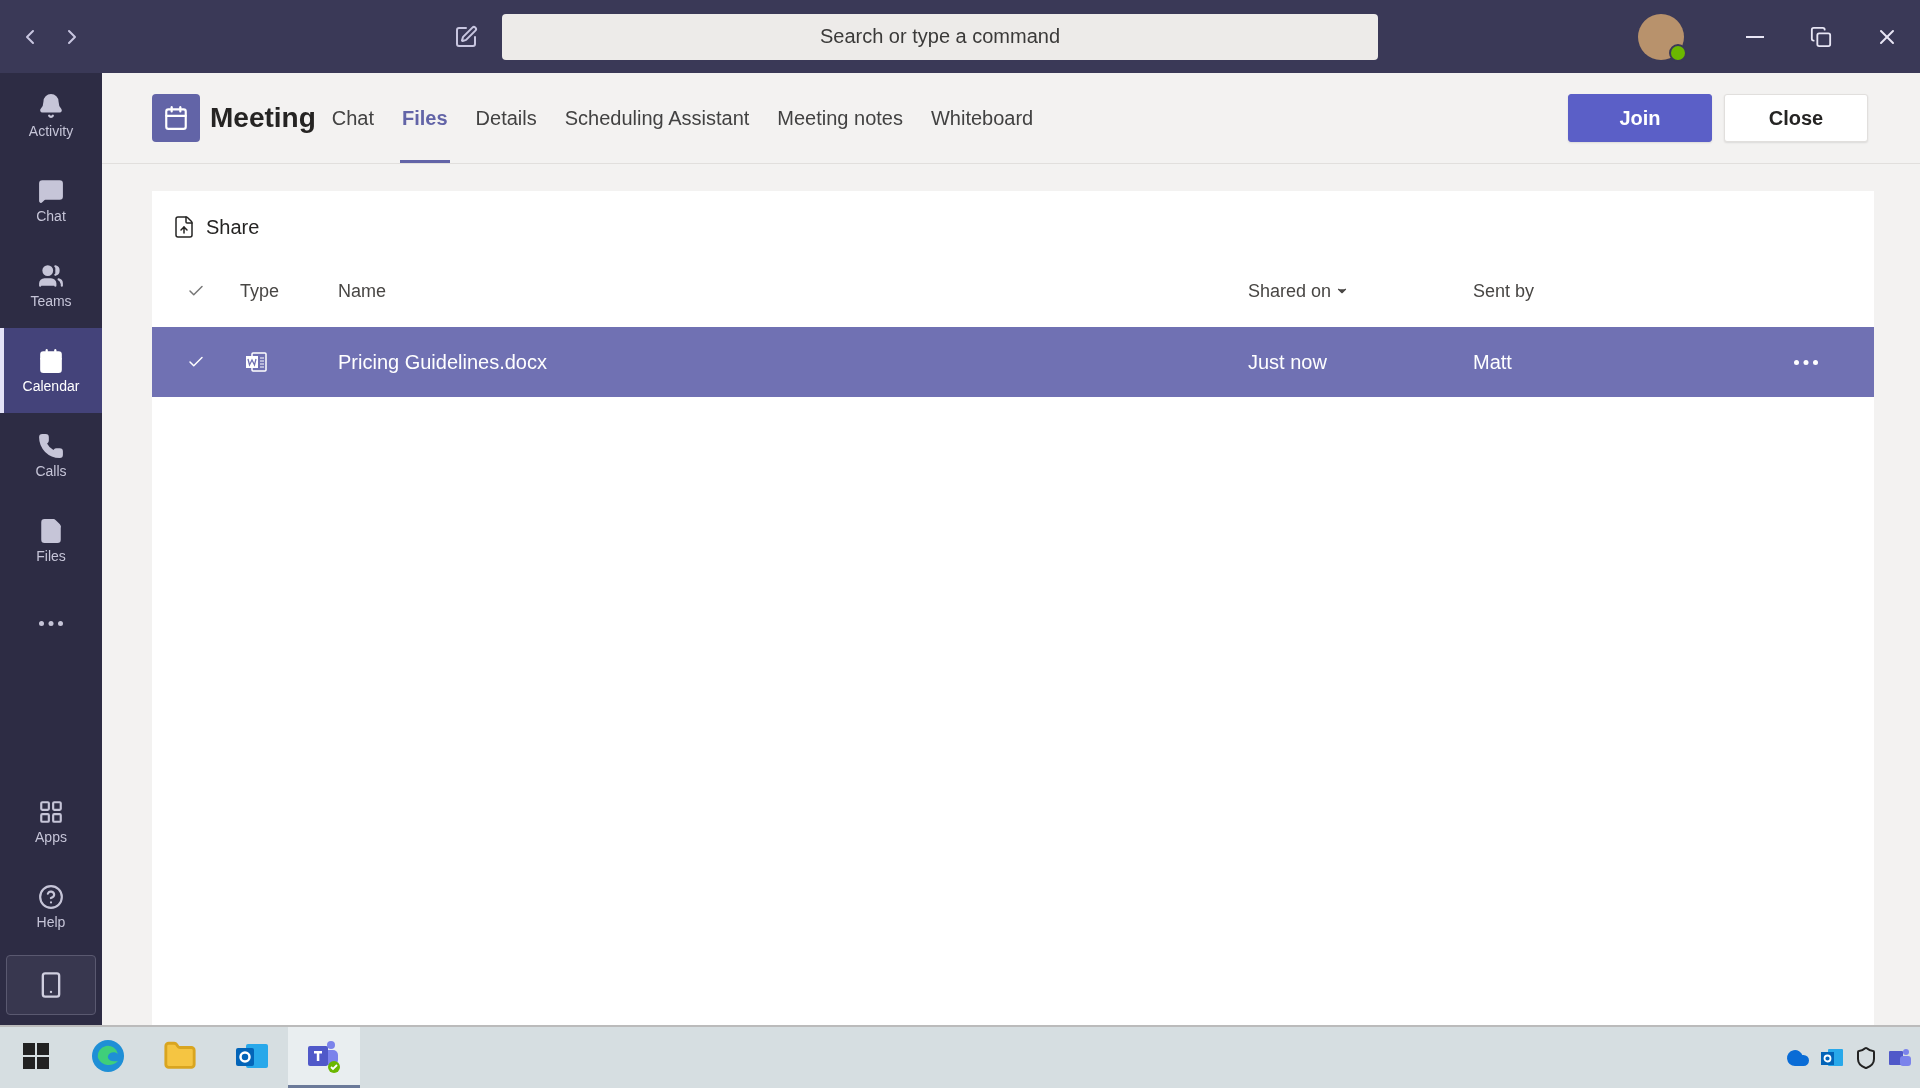 The height and width of the screenshot is (1088, 1920). I want to click on column-header: Shared on, so click(1360, 291).